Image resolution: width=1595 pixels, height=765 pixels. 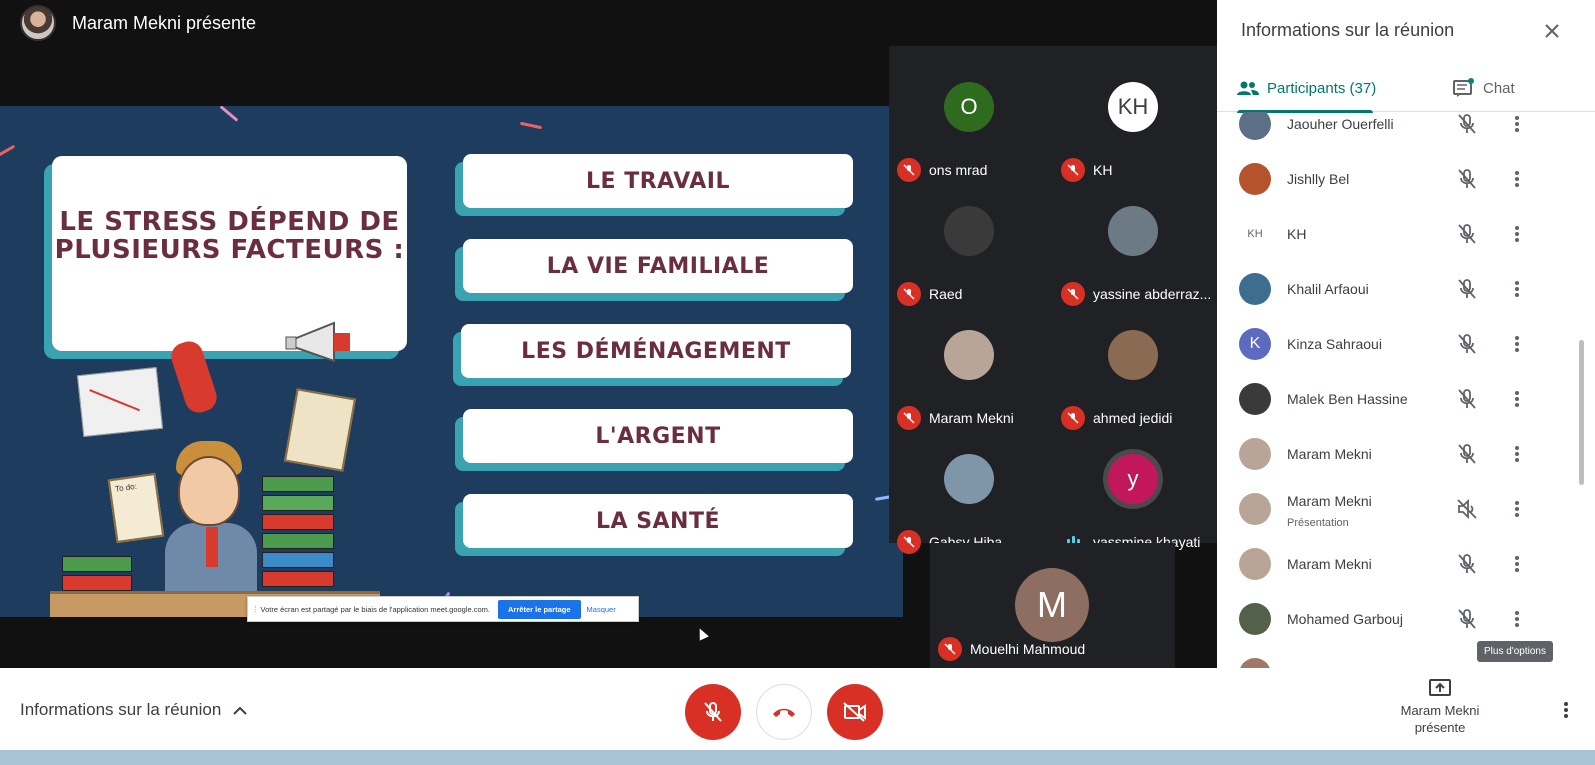 I want to click on todo-label: To do:, so click(x=126, y=487).